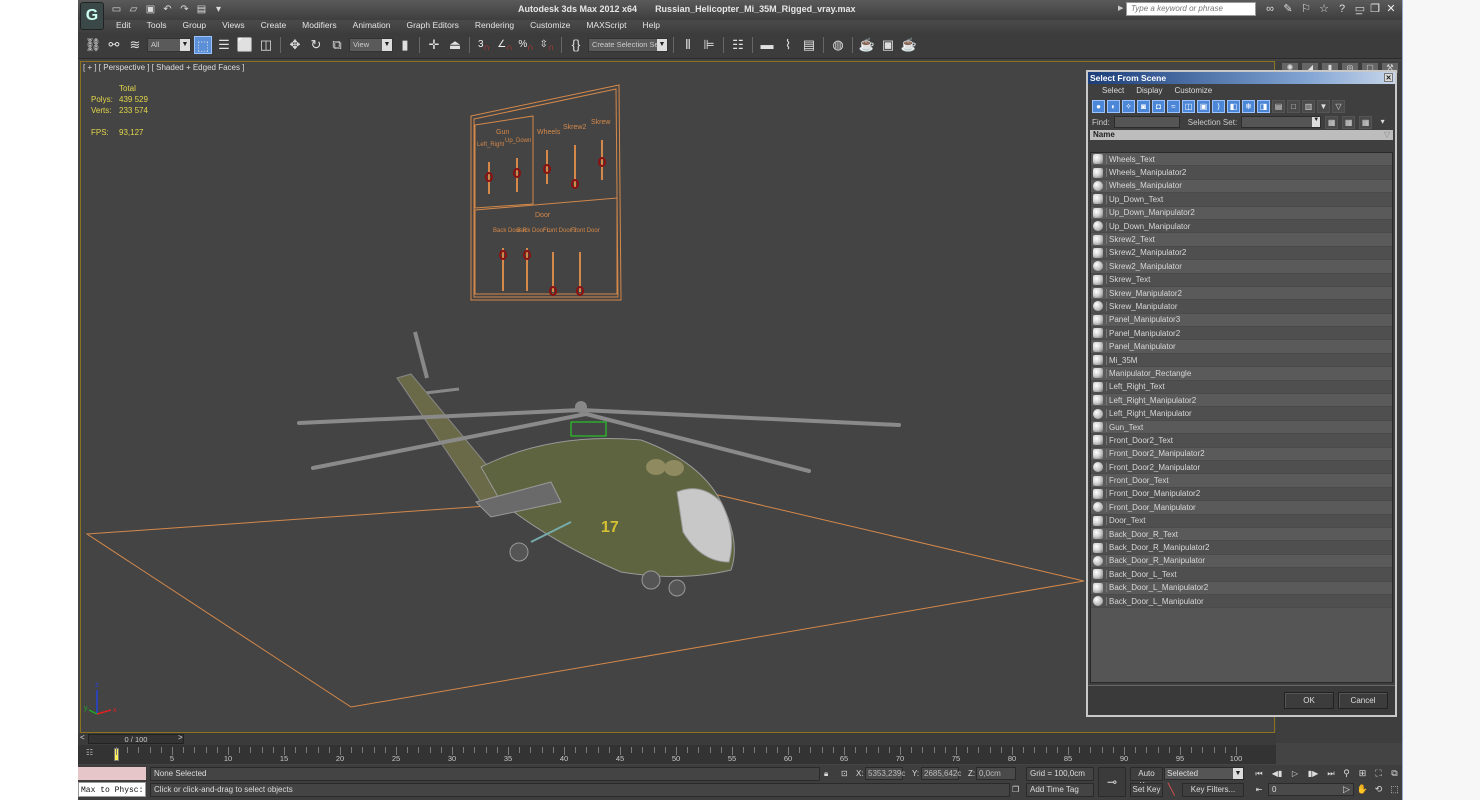  What do you see at coordinates (1362, 789) in the screenshot?
I see `pan-hand-icon: ✋` at bounding box center [1362, 789].